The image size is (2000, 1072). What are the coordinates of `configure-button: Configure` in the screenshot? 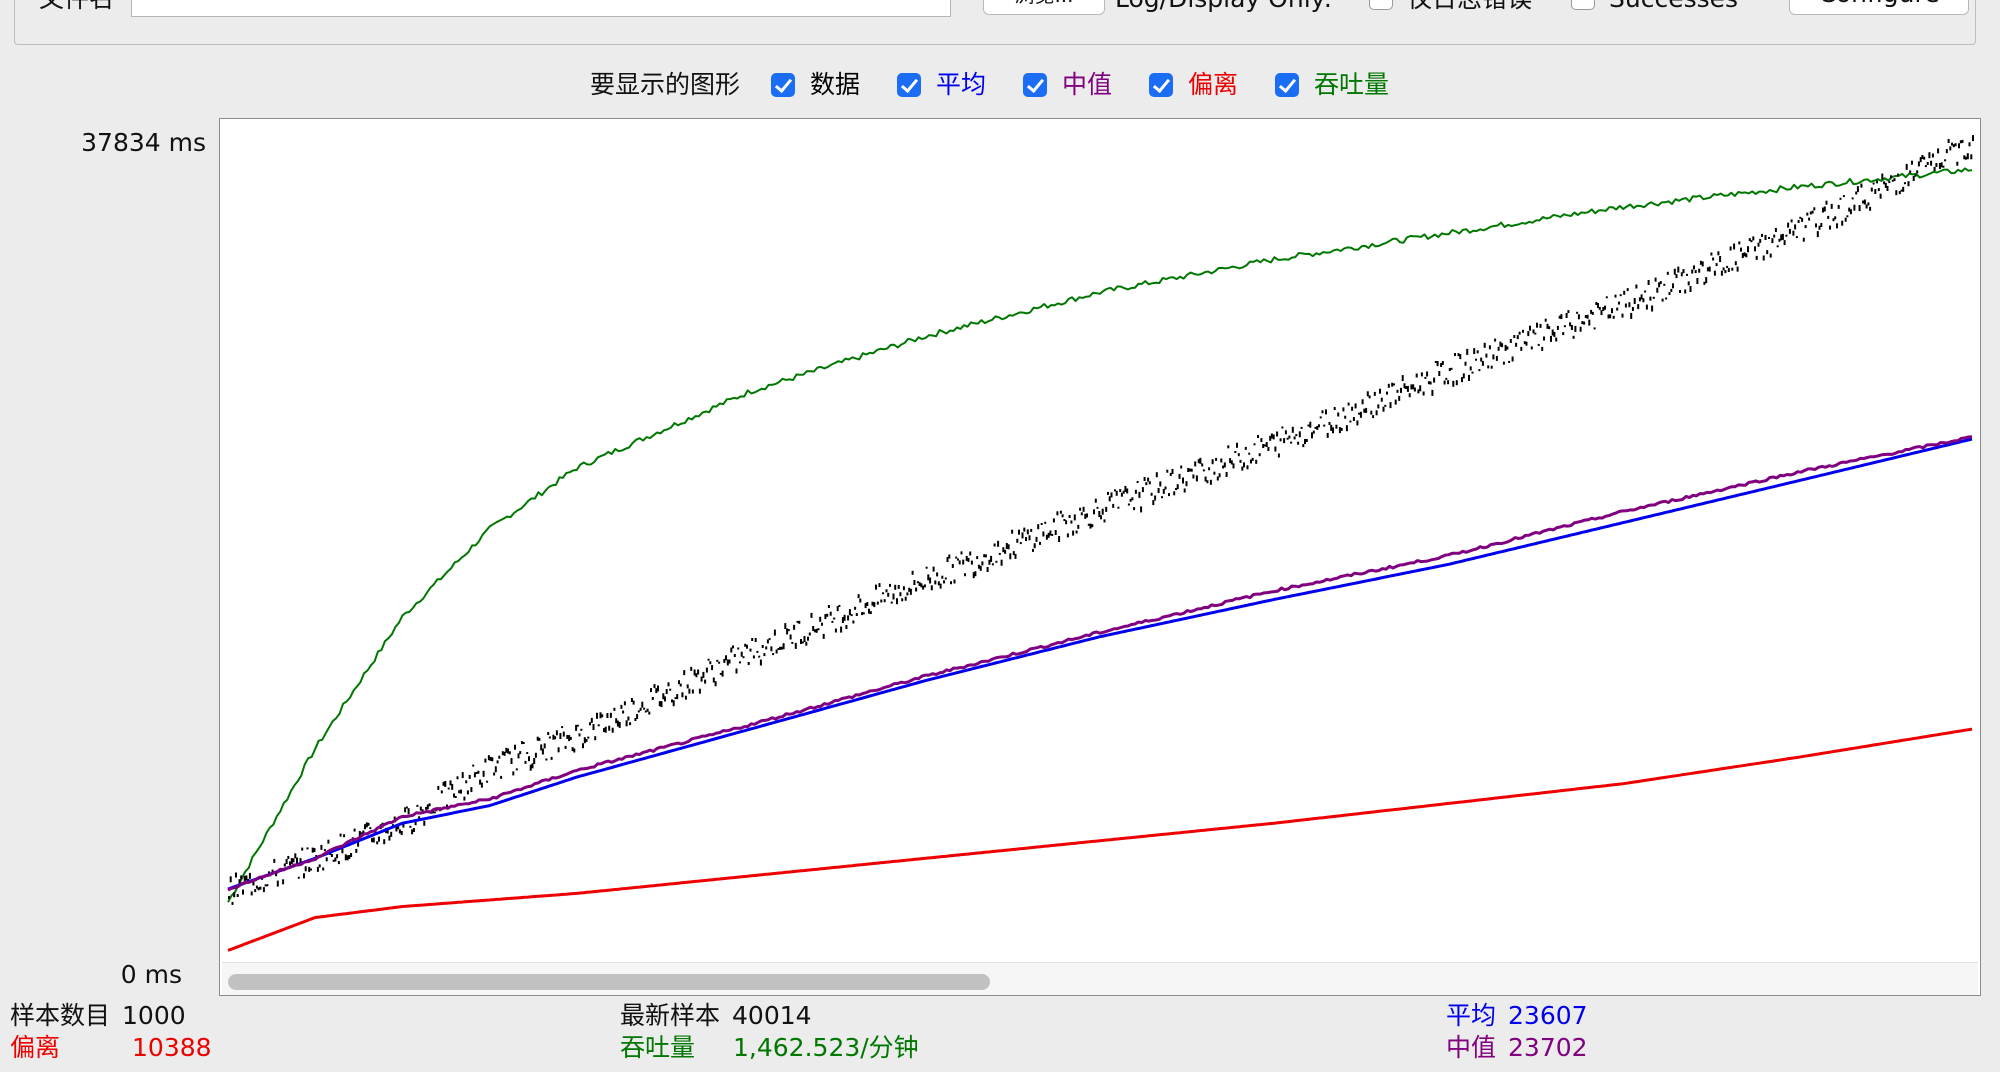 It's located at (1879, 7).